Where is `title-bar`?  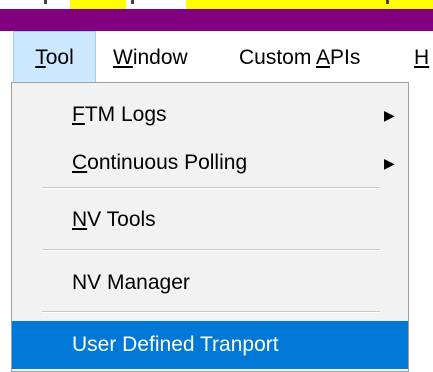
title-bar is located at coordinates (216, 20).